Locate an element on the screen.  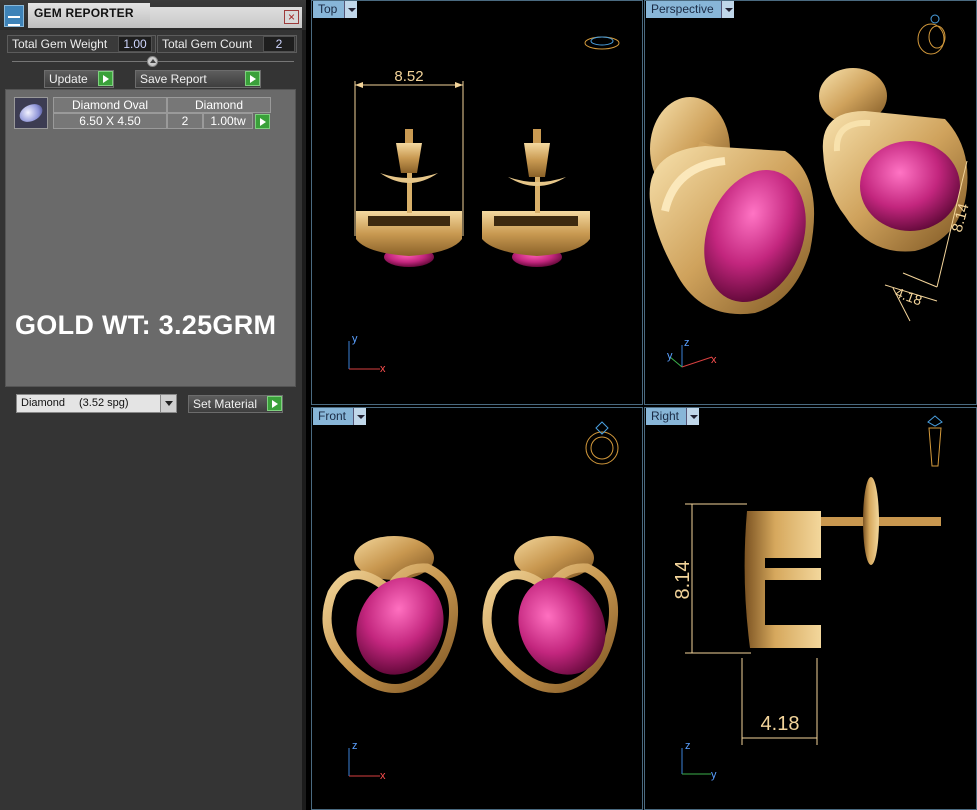
title-bar: GEM REPORTER × is located at coordinates (153, 15).